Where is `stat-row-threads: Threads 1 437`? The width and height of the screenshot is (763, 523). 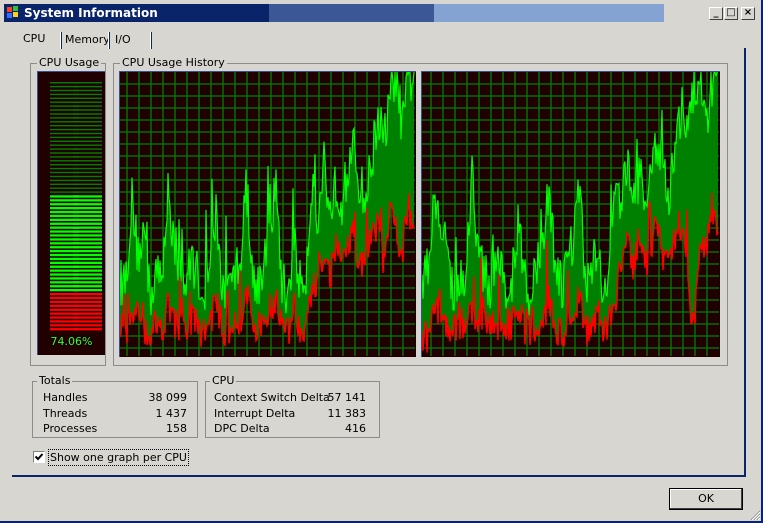
stat-row-threads: Threads 1 437 is located at coordinates (115, 413).